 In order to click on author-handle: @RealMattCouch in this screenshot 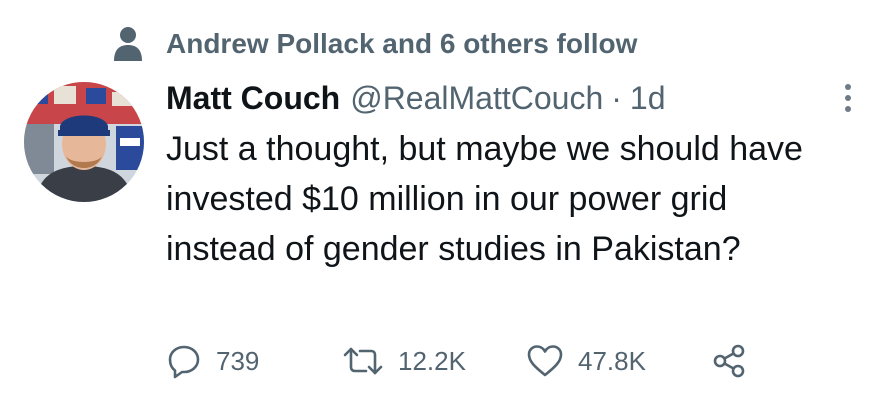, I will do `click(476, 98)`.